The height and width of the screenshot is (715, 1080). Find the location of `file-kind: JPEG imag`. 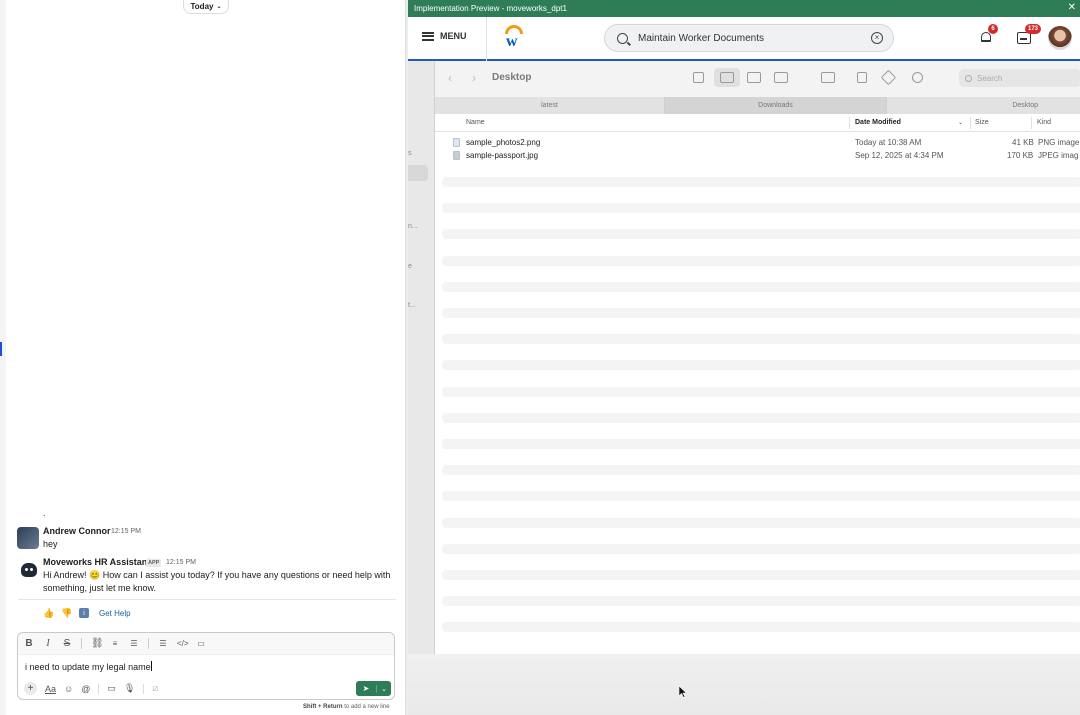

file-kind: JPEG imag is located at coordinates (1058, 155).